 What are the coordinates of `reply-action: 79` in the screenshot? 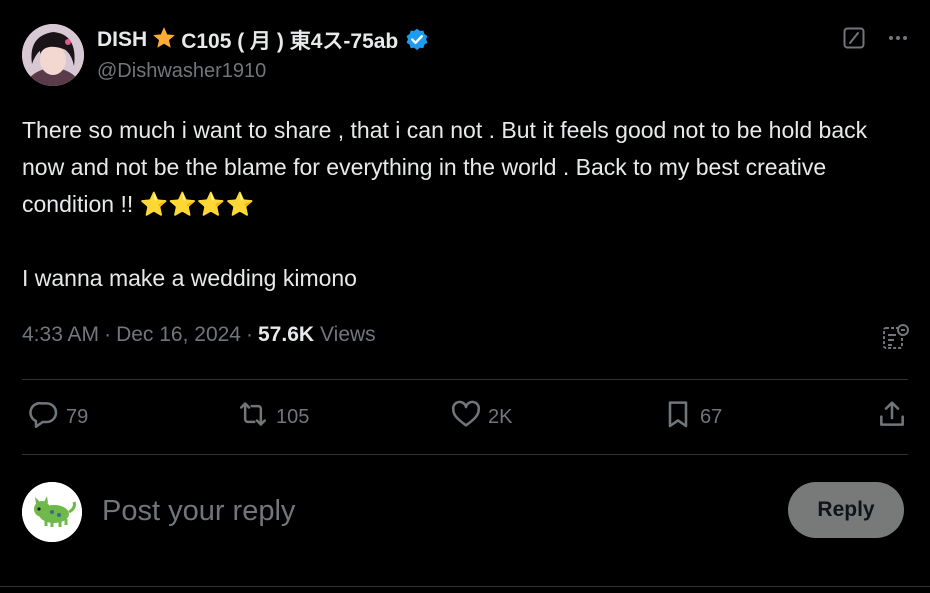 It's located at (58, 417).